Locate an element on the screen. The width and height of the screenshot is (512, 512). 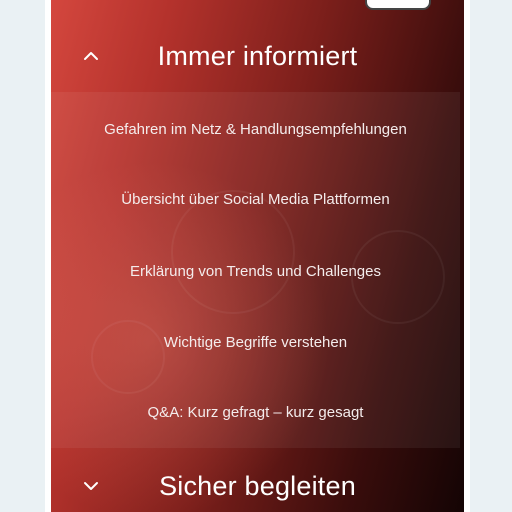
menu-item-plattformen: Übersicht über Social Media Plattformen is located at coordinates (255, 200).